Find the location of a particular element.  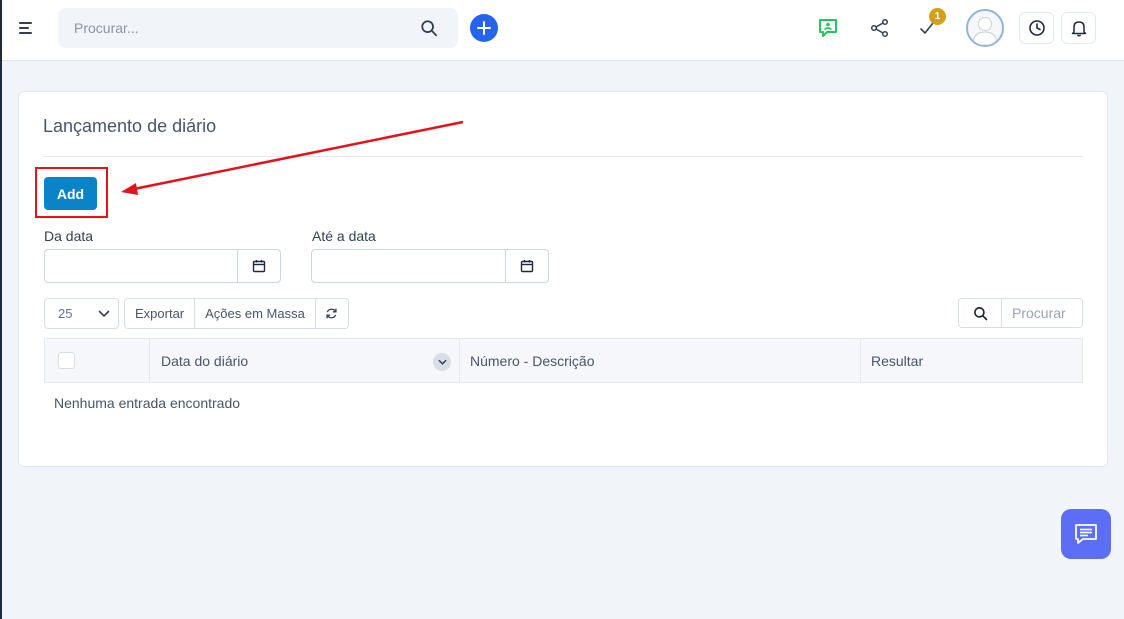

table-search is located at coordinates (1020, 313).